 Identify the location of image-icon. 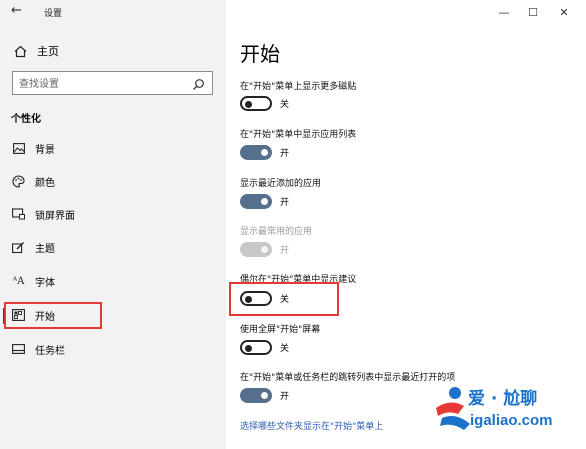
(18, 148).